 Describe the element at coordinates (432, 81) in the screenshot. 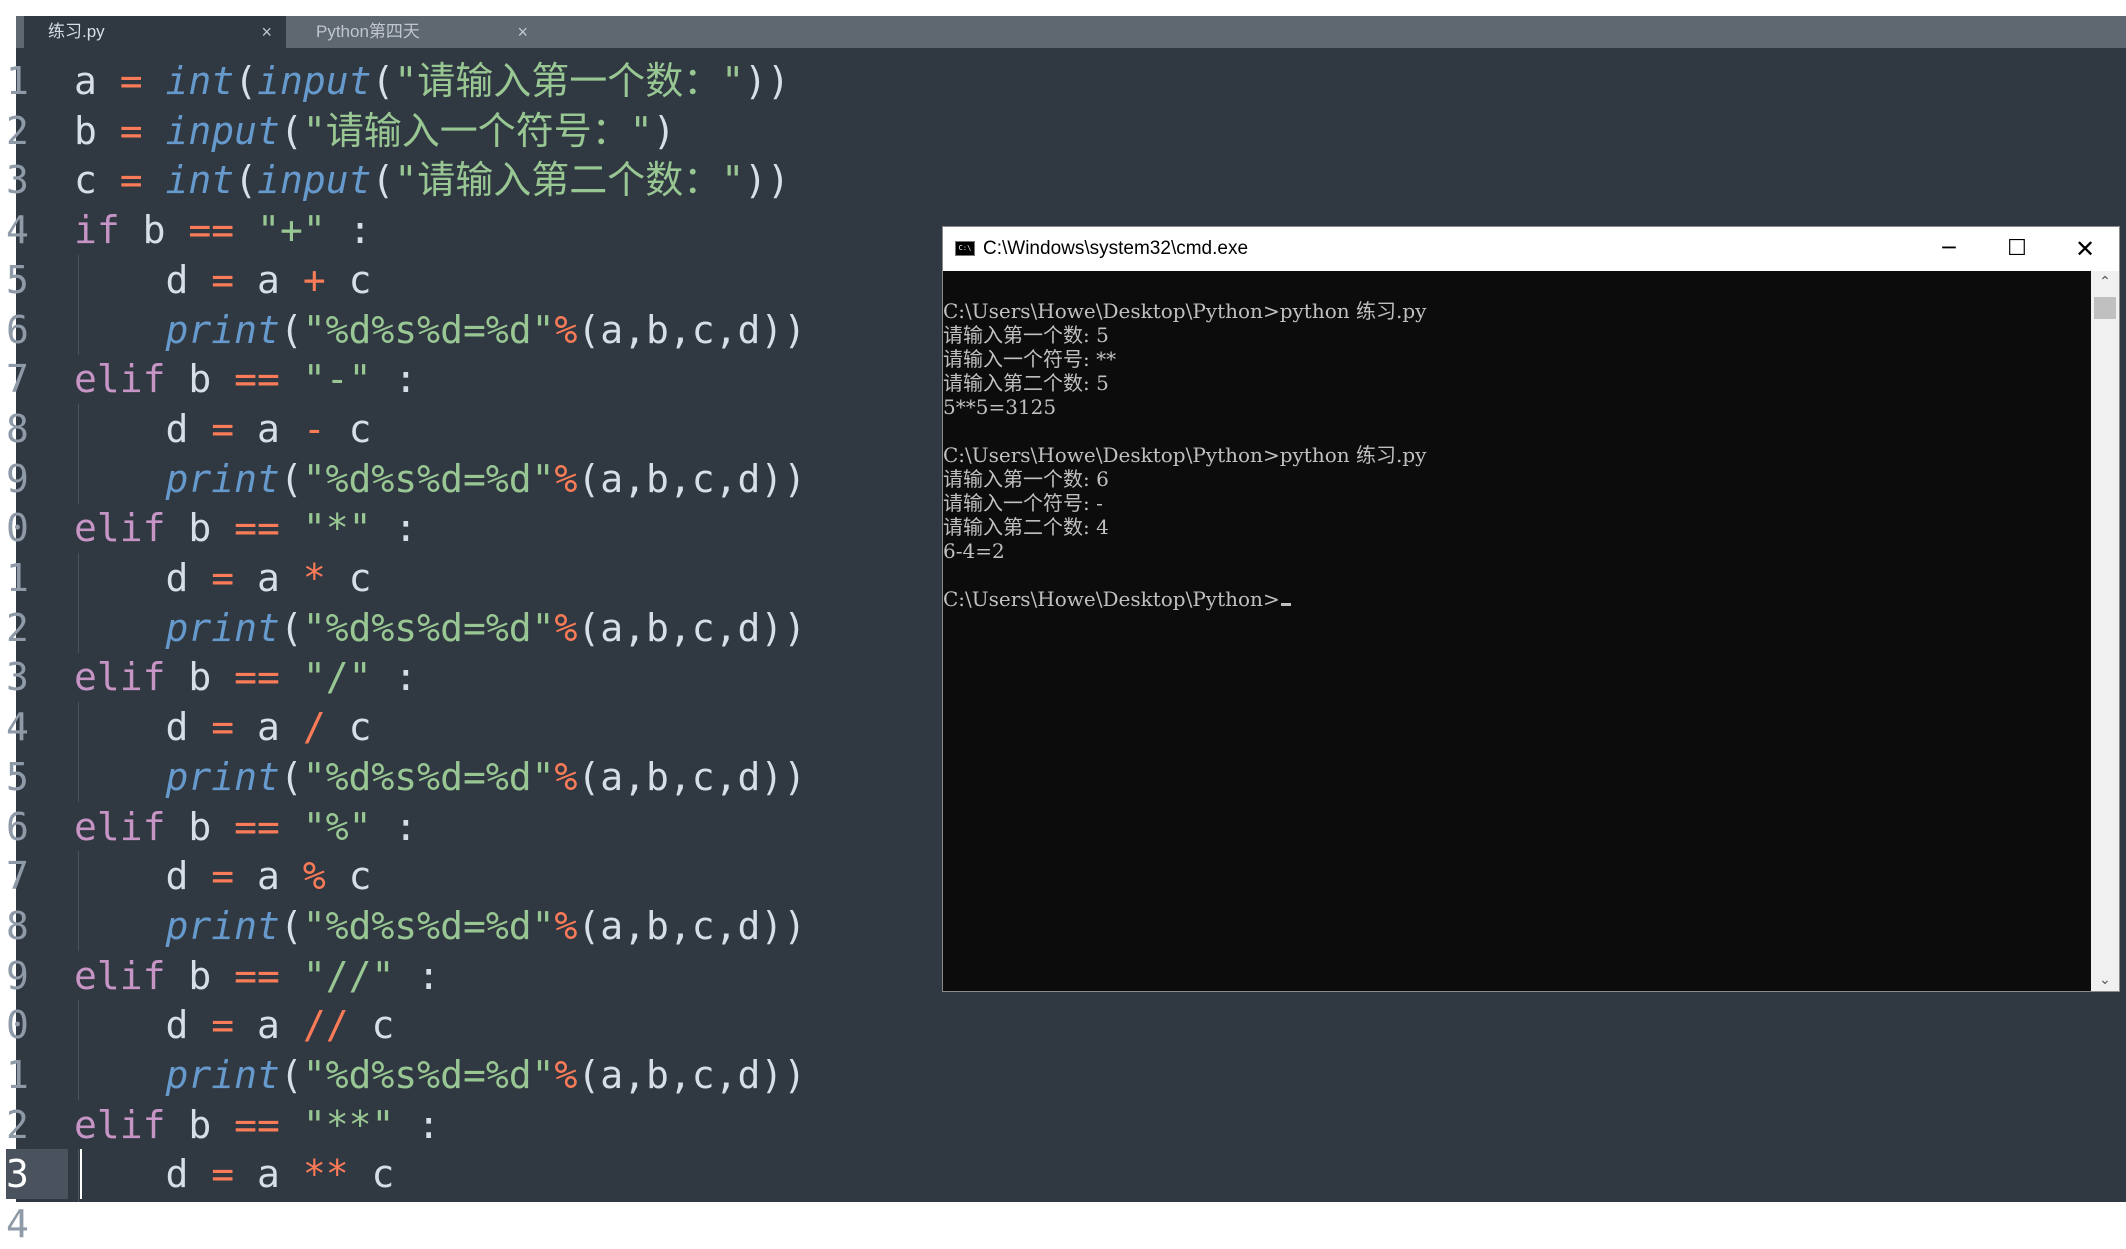

I see `code-line: a = int(input("请输入第一个数："))` at that location.